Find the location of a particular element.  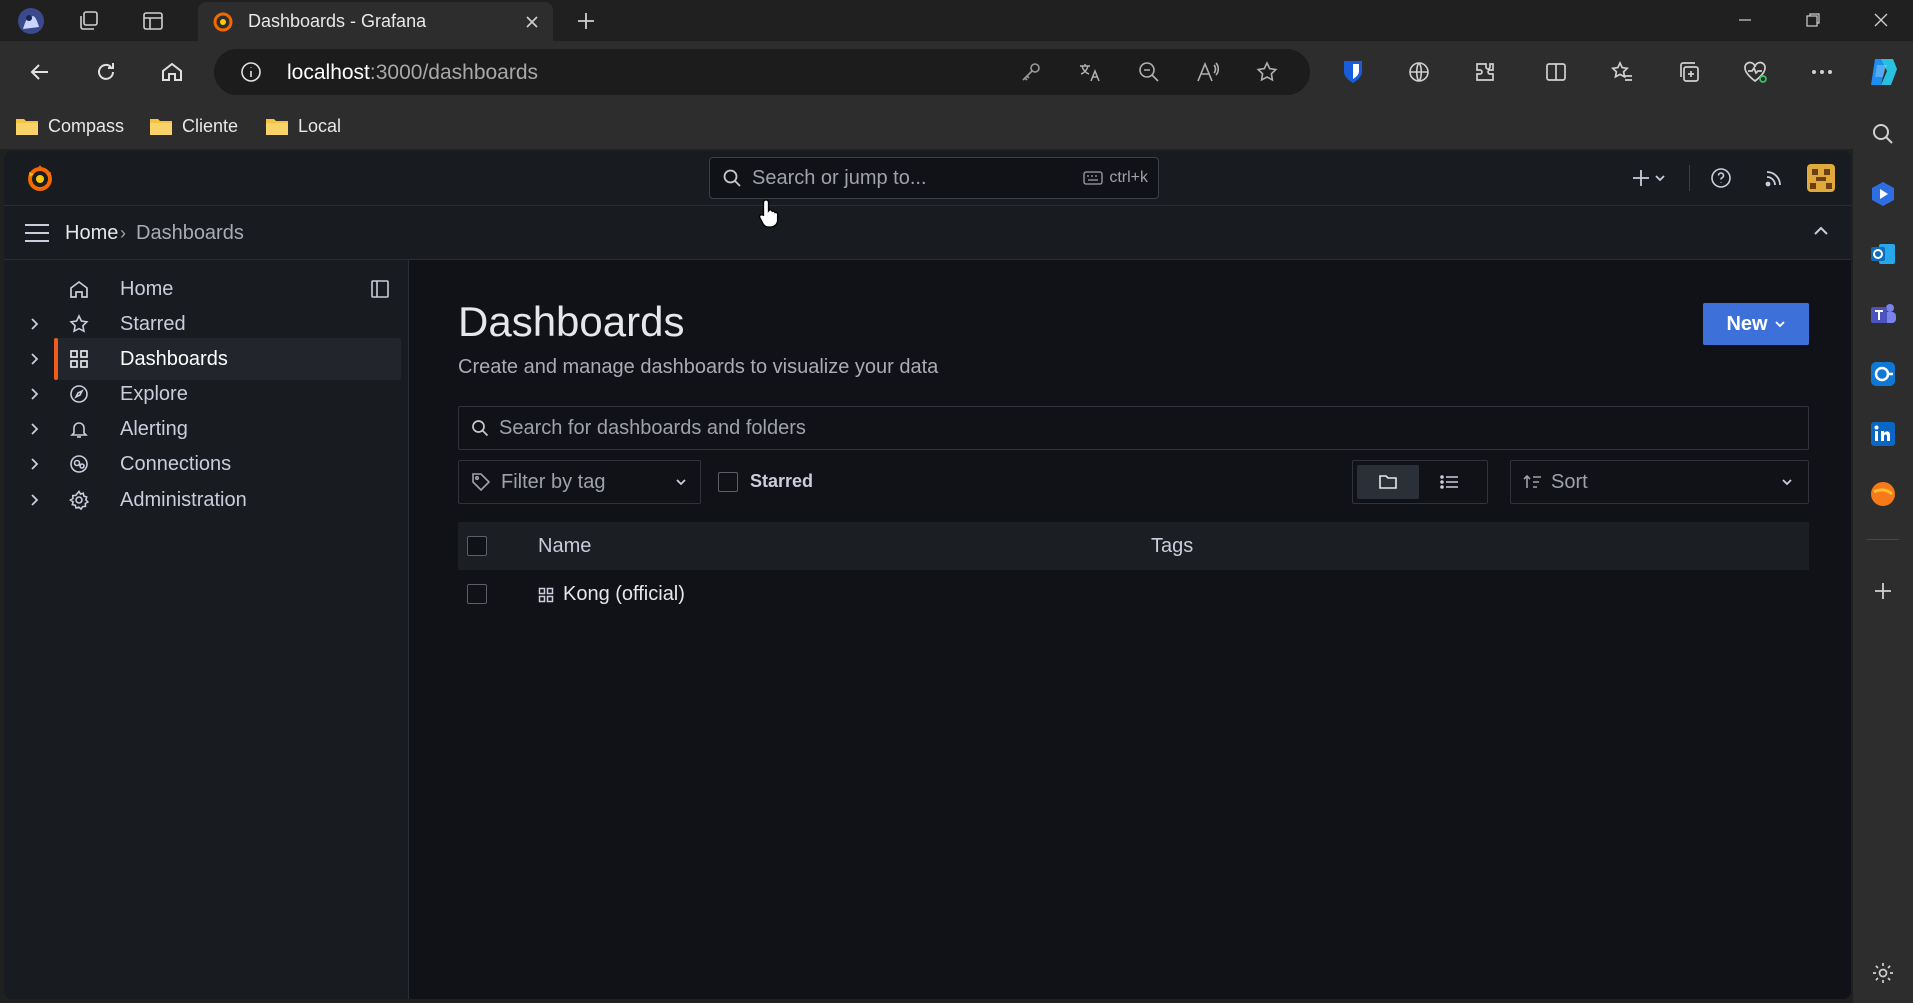

sort-icon is located at coordinates (1533, 482).